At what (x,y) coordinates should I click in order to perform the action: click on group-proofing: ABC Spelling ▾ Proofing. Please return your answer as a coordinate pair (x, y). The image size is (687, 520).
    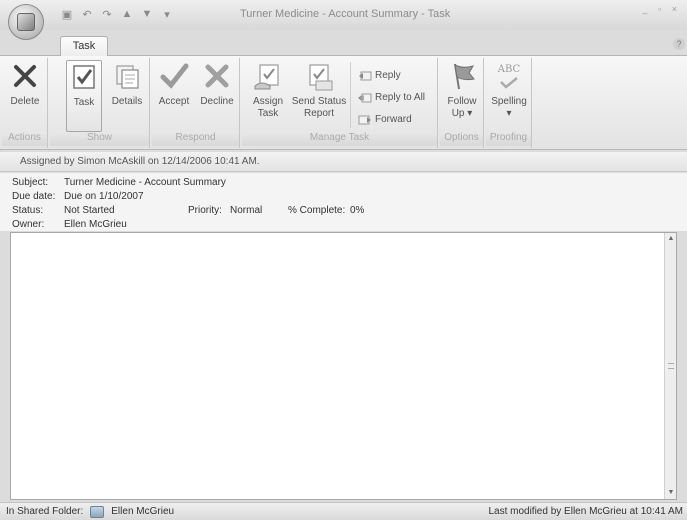
    Looking at the image, I should click on (509, 103).